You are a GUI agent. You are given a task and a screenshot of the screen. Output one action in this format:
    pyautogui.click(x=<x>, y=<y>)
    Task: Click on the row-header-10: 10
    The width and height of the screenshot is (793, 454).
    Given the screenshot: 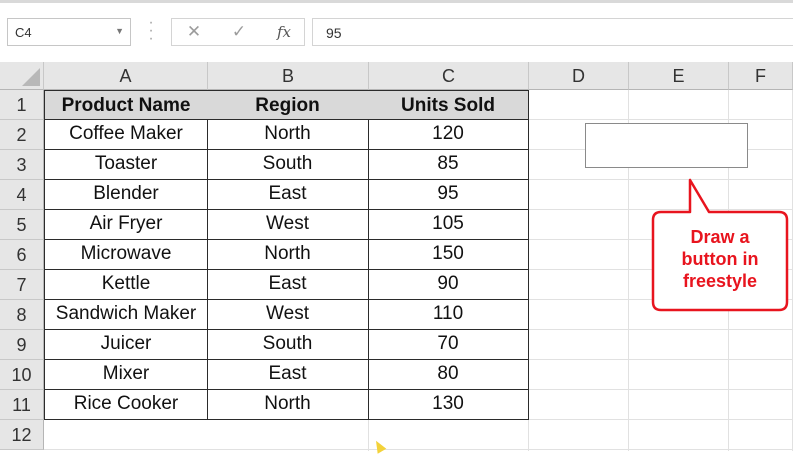 What is the action you would take?
    pyautogui.click(x=22, y=375)
    